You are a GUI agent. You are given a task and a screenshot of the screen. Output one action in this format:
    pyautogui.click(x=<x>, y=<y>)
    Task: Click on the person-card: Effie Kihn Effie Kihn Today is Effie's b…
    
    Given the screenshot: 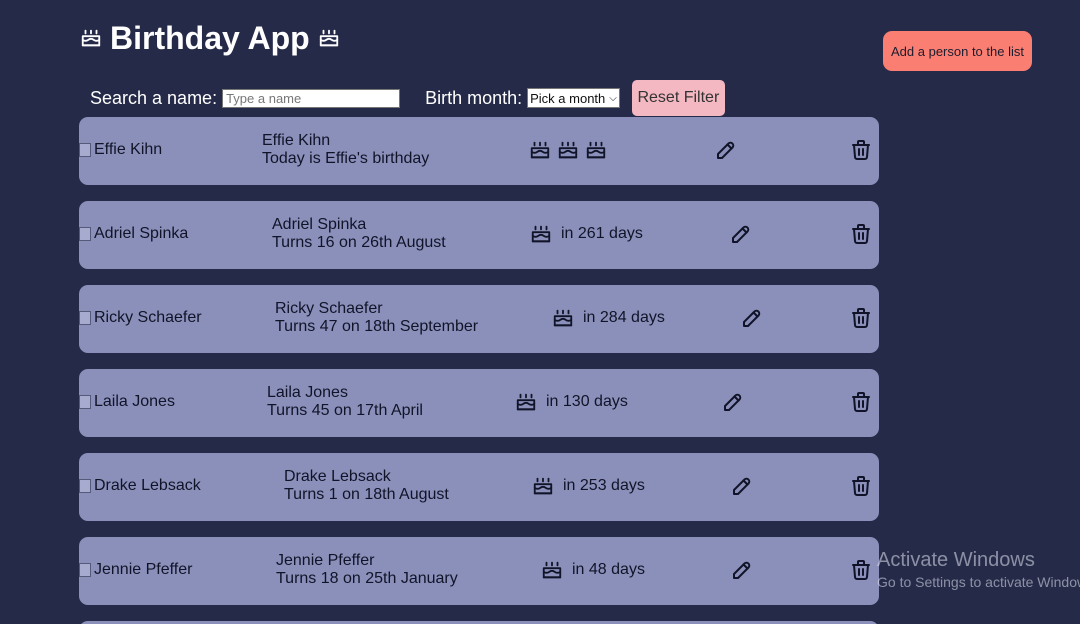 What is the action you would take?
    pyautogui.click(x=479, y=151)
    